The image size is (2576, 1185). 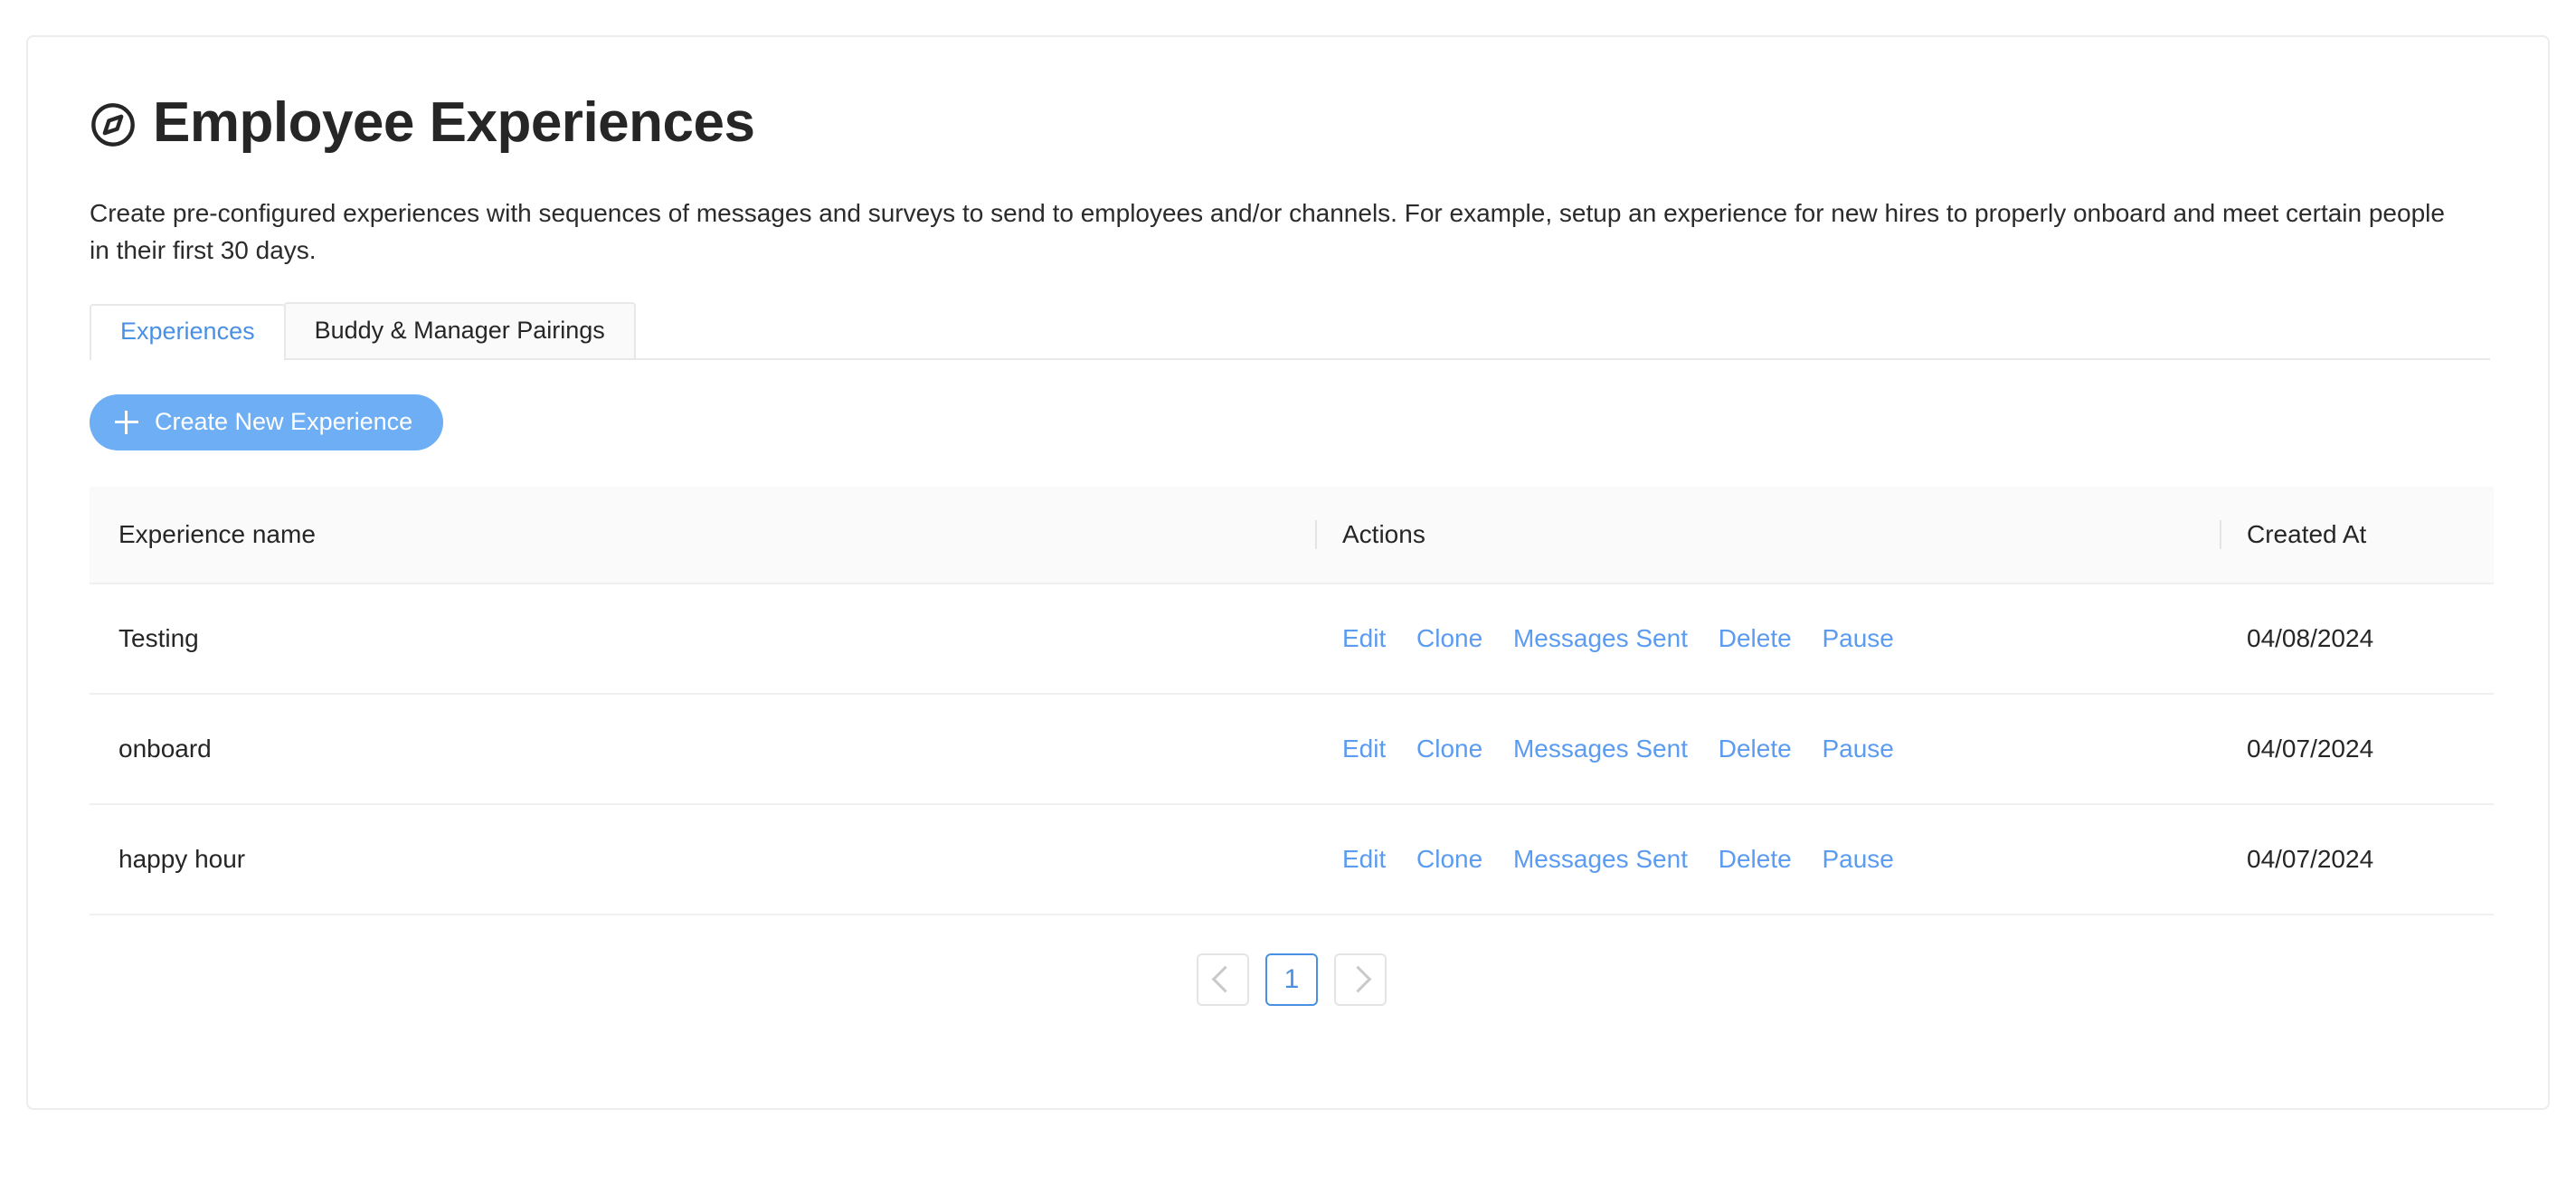 What do you see at coordinates (126, 422) in the screenshot?
I see `plus-icon` at bounding box center [126, 422].